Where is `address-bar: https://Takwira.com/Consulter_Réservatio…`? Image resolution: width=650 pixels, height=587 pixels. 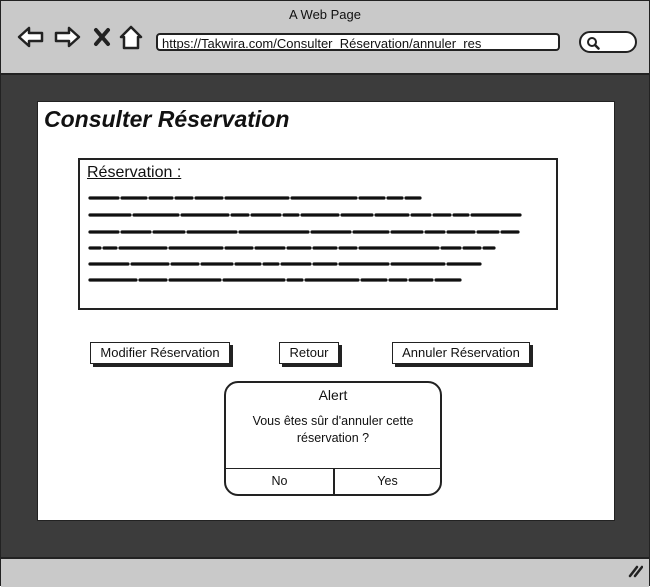
address-bar: https://Takwira.com/Consulter_Réservatio… is located at coordinates (358, 42).